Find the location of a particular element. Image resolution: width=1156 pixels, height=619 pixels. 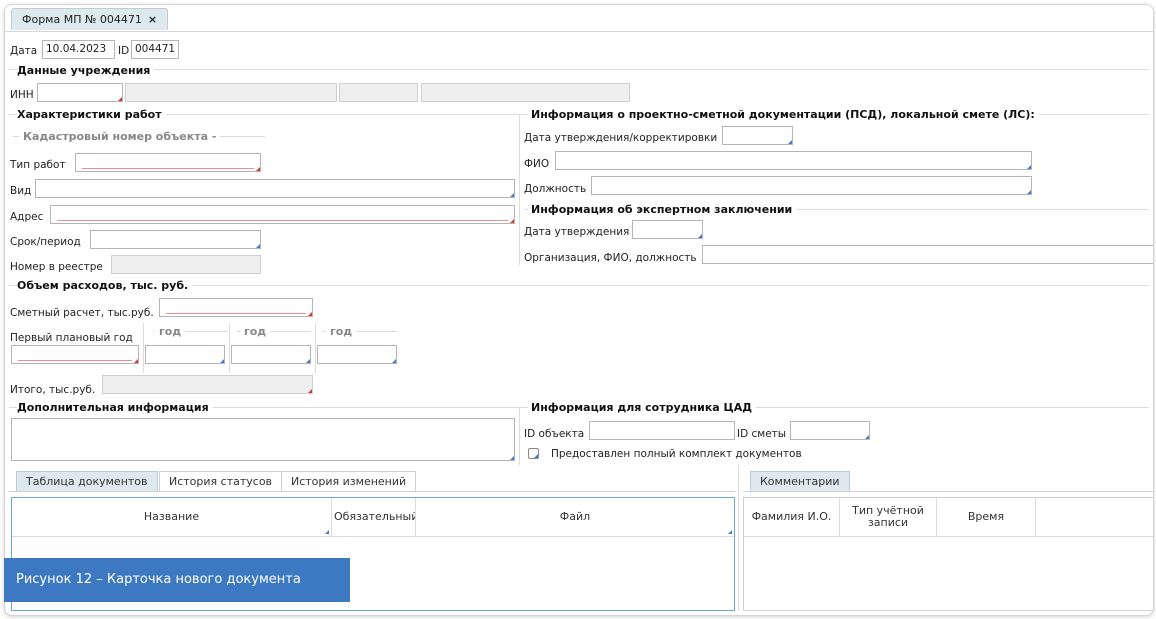

tab-status-history: История статусов is located at coordinates (221, 481).